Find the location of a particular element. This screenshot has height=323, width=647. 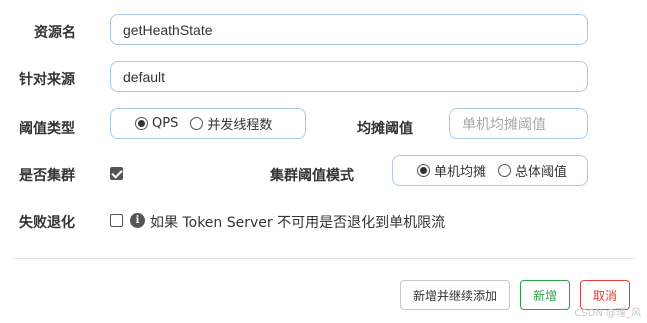

add-button: 新增 is located at coordinates (545, 295).